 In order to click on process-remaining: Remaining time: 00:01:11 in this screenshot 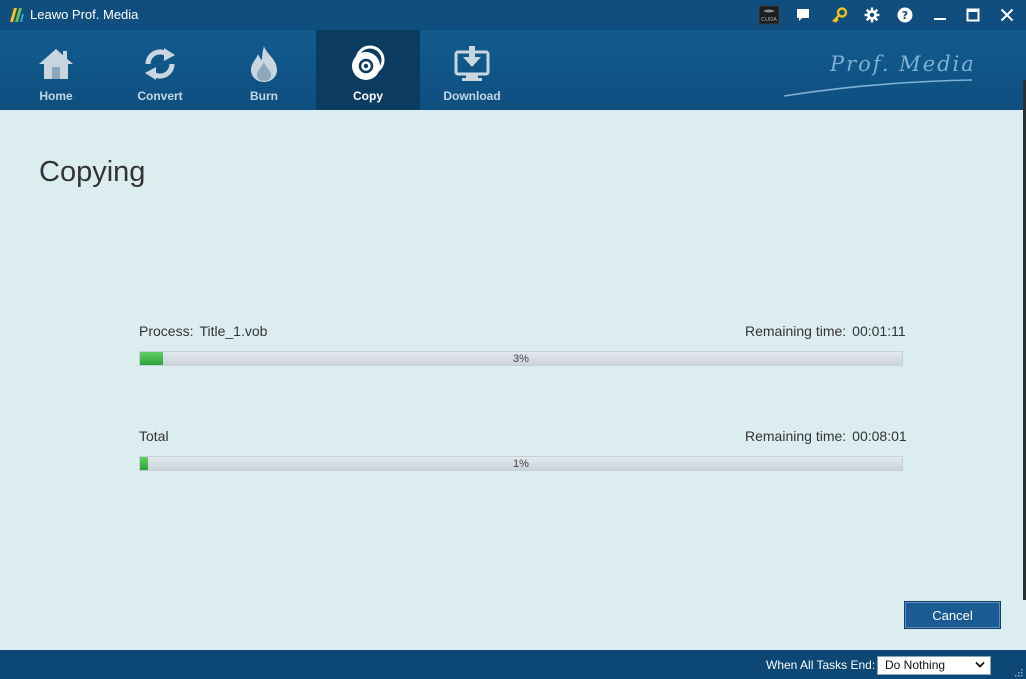, I will do `click(825, 331)`.